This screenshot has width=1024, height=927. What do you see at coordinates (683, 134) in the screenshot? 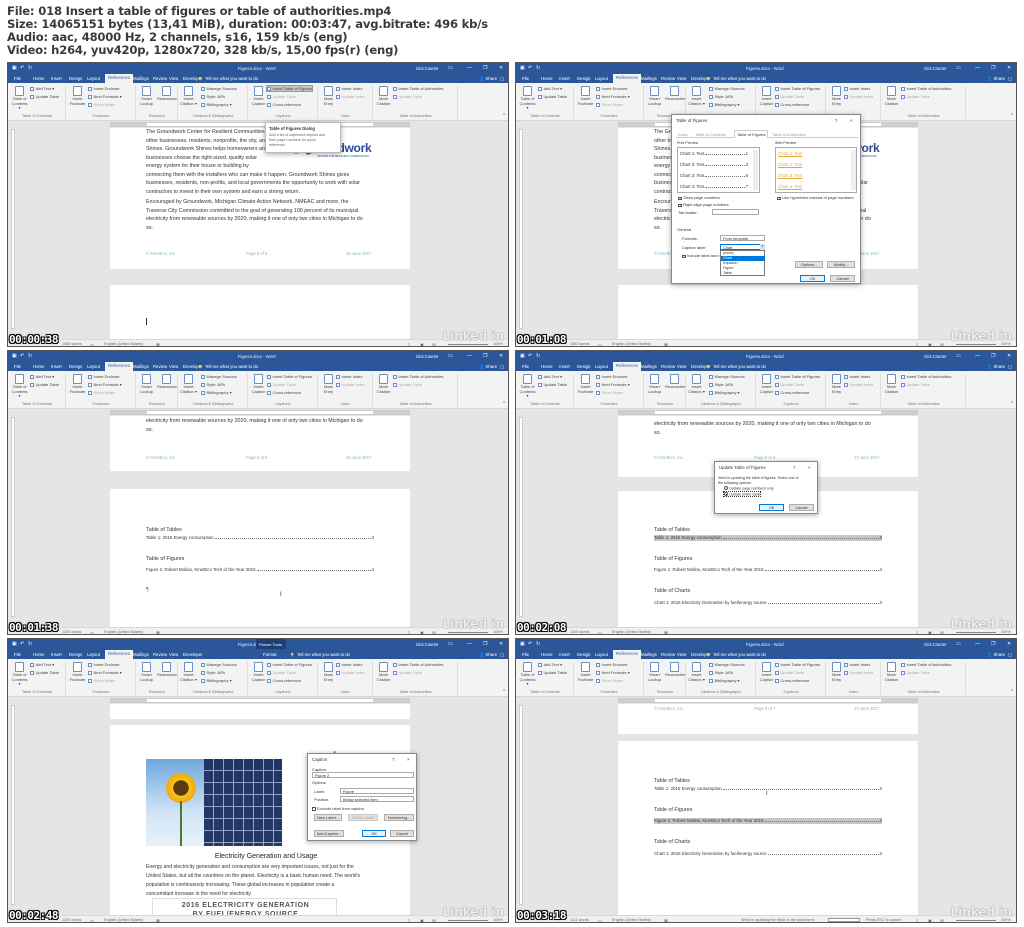
I see `tab-index: Index` at bounding box center [683, 134].